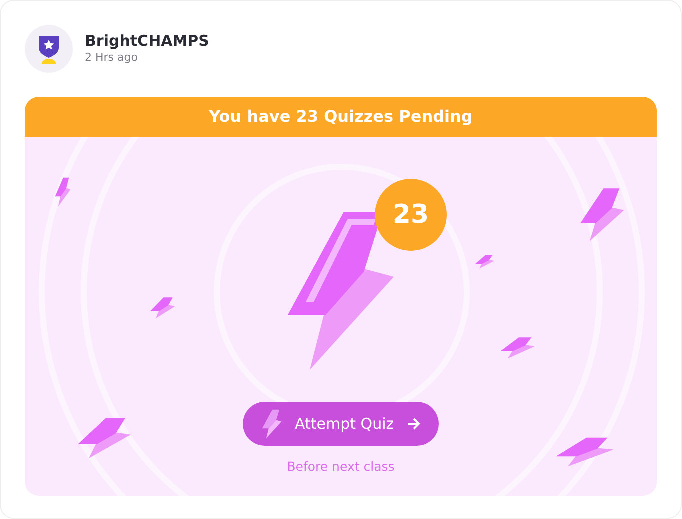 The width and height of the screenshot is (682, 519). I want to click on count-badge: 23, so click(411, 215).